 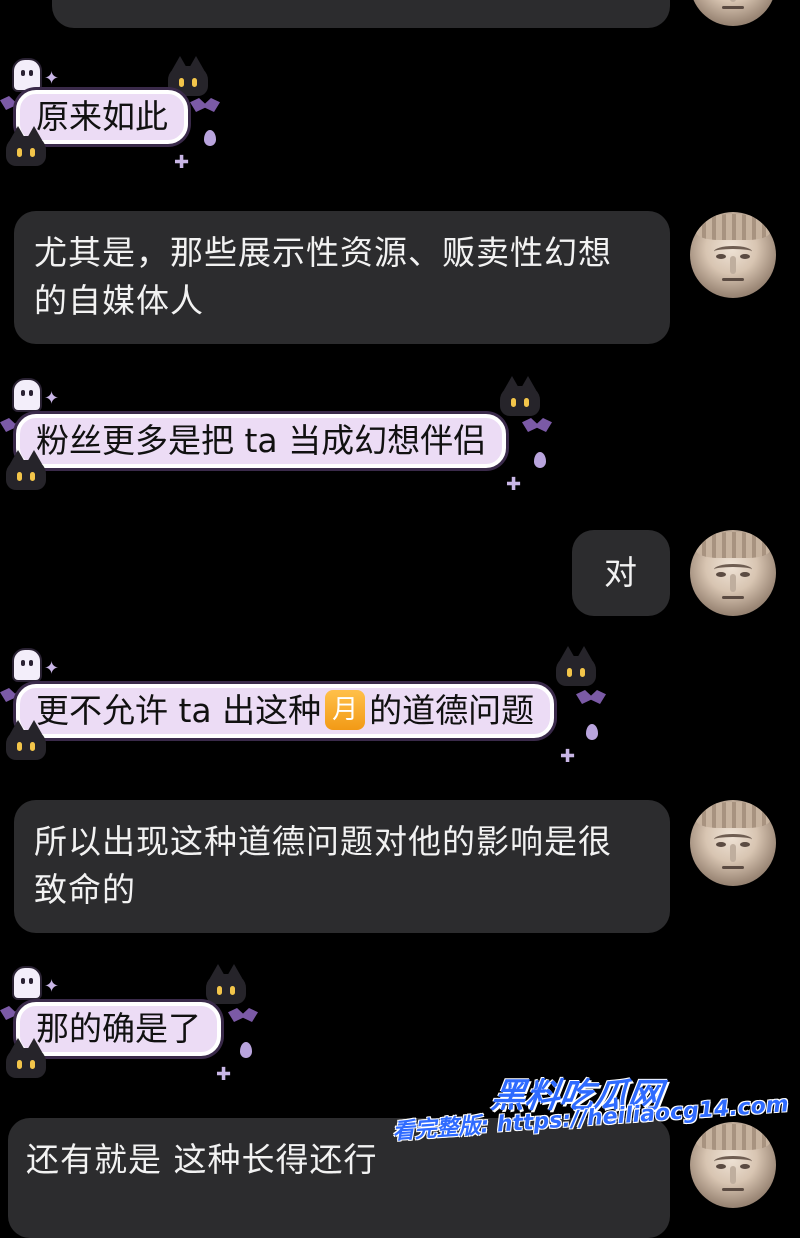 I want to click on sticker-message: ✦ 那的确是了 ✚, so click(x=129, y=1024).